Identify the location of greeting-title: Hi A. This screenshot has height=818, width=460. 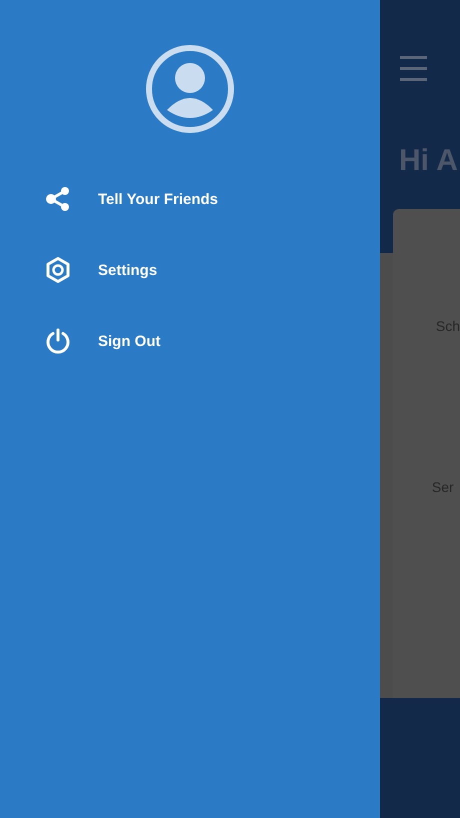
(429, 161).